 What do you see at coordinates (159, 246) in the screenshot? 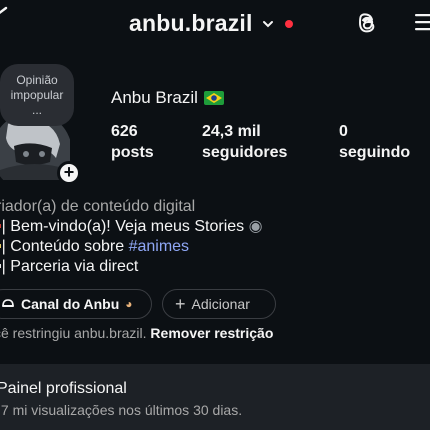
I see `hashtag-link: #animes` at bounding box center [159, 246].